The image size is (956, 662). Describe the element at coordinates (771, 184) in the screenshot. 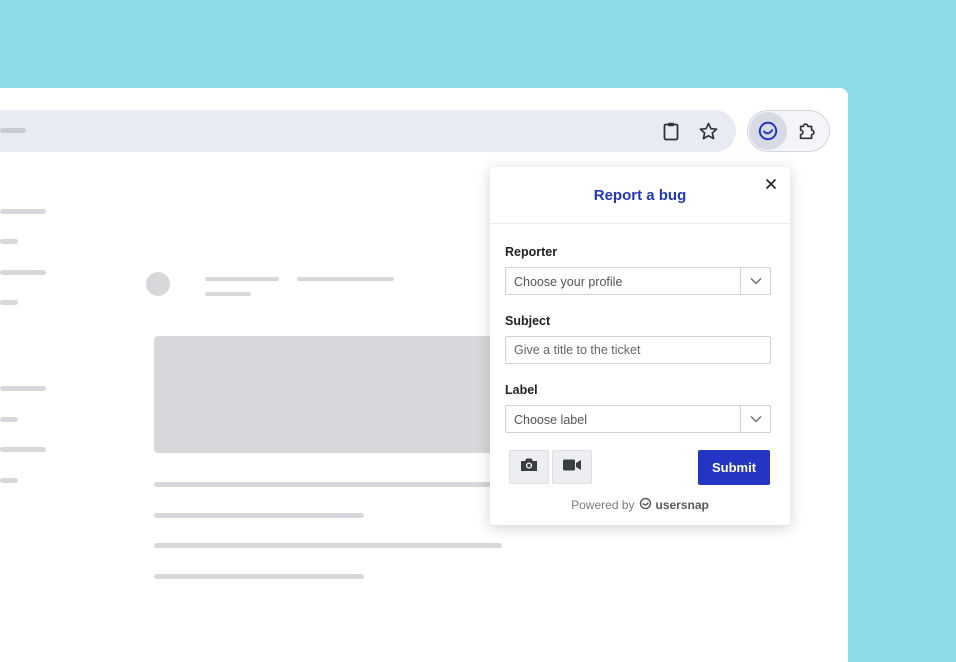

I see `close-icon` at that location.